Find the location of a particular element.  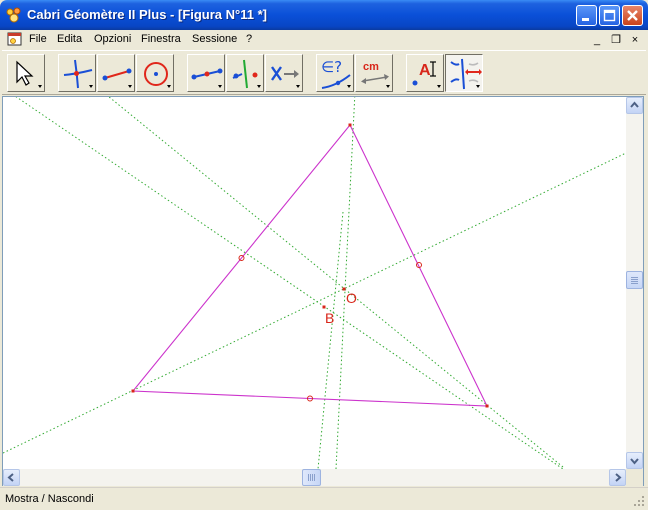

label-text-icon: A is located at coordinates (426, 74).